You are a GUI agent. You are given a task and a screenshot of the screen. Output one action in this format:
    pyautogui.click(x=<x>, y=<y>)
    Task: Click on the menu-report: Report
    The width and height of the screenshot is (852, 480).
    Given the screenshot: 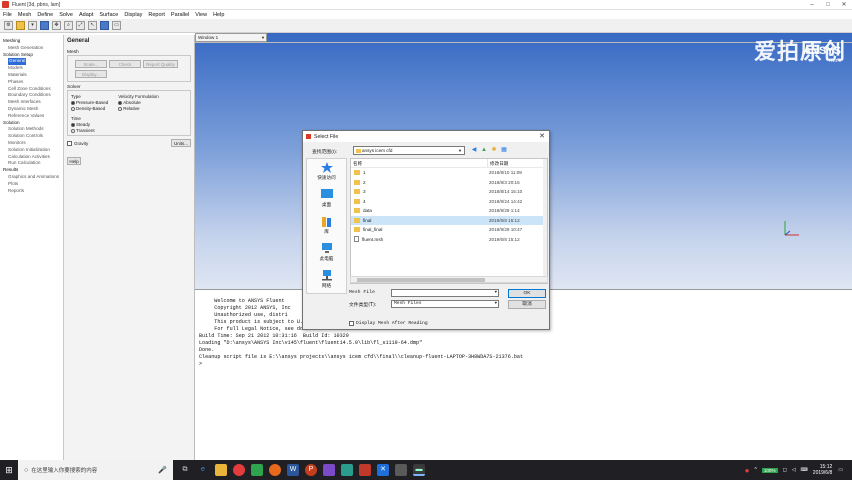 What is the action you would take?
    pyautogui.click(x=156, y=15)
    